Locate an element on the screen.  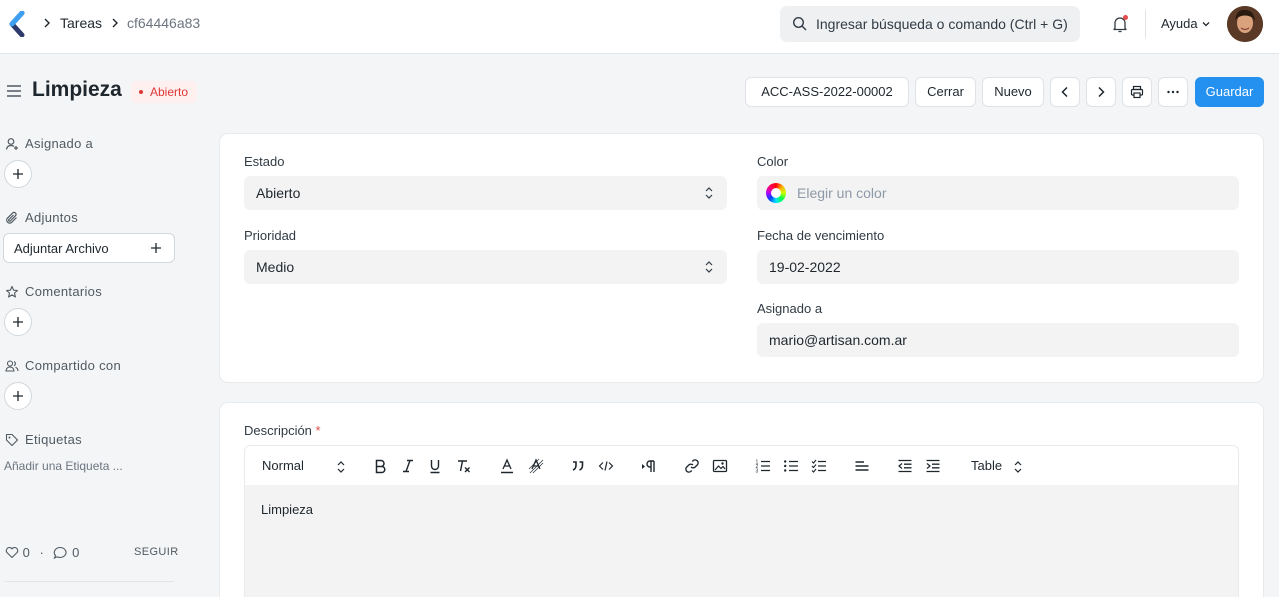
color-placeholder: Elegir un color is located at coordinates (842, 193).